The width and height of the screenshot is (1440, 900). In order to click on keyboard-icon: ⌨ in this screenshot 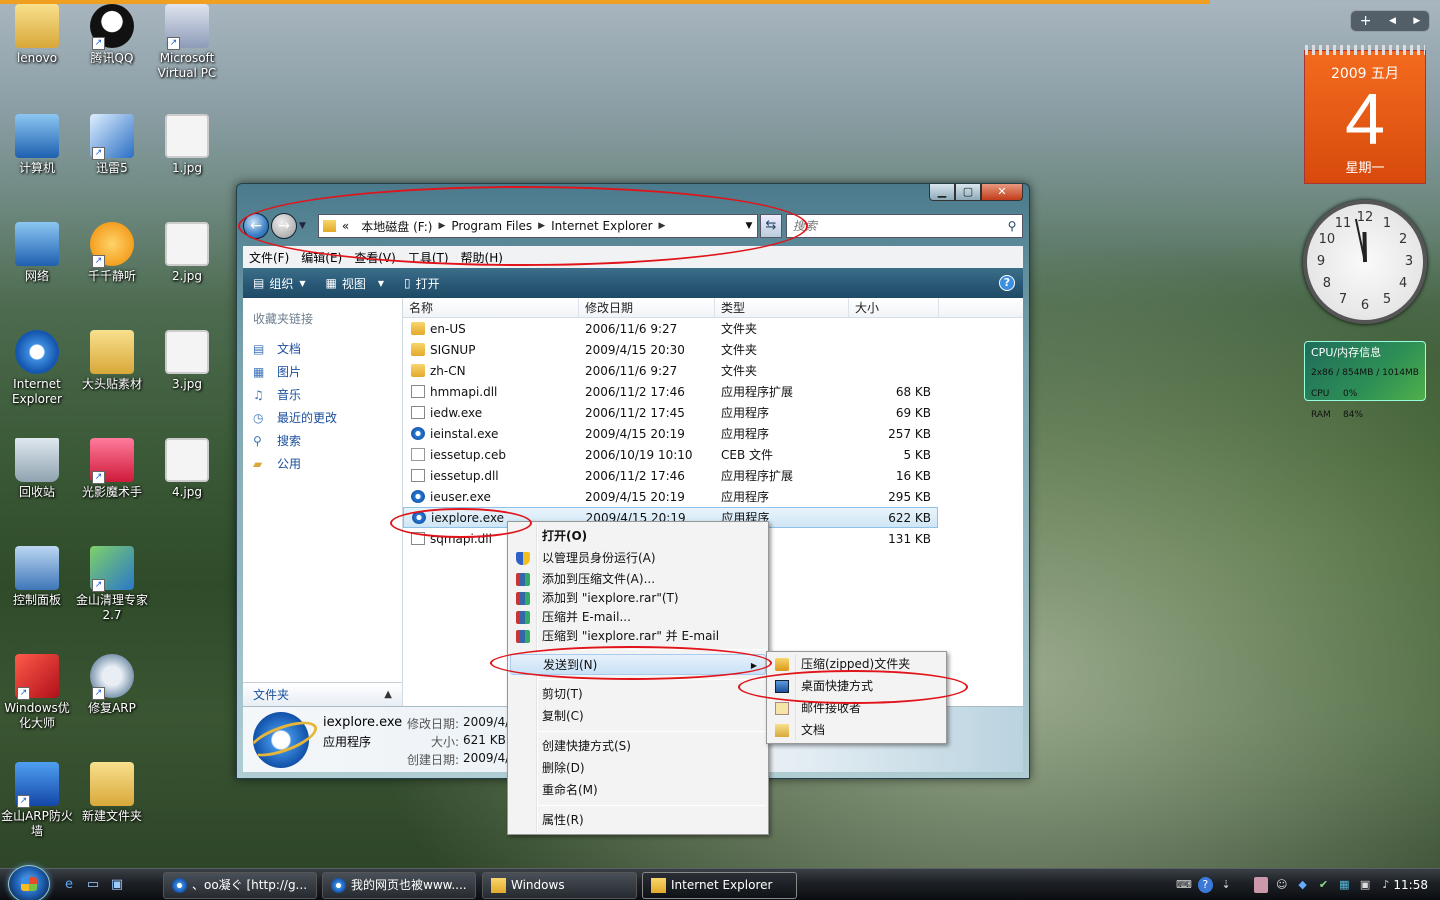, I will do `click(1184, 885)`.